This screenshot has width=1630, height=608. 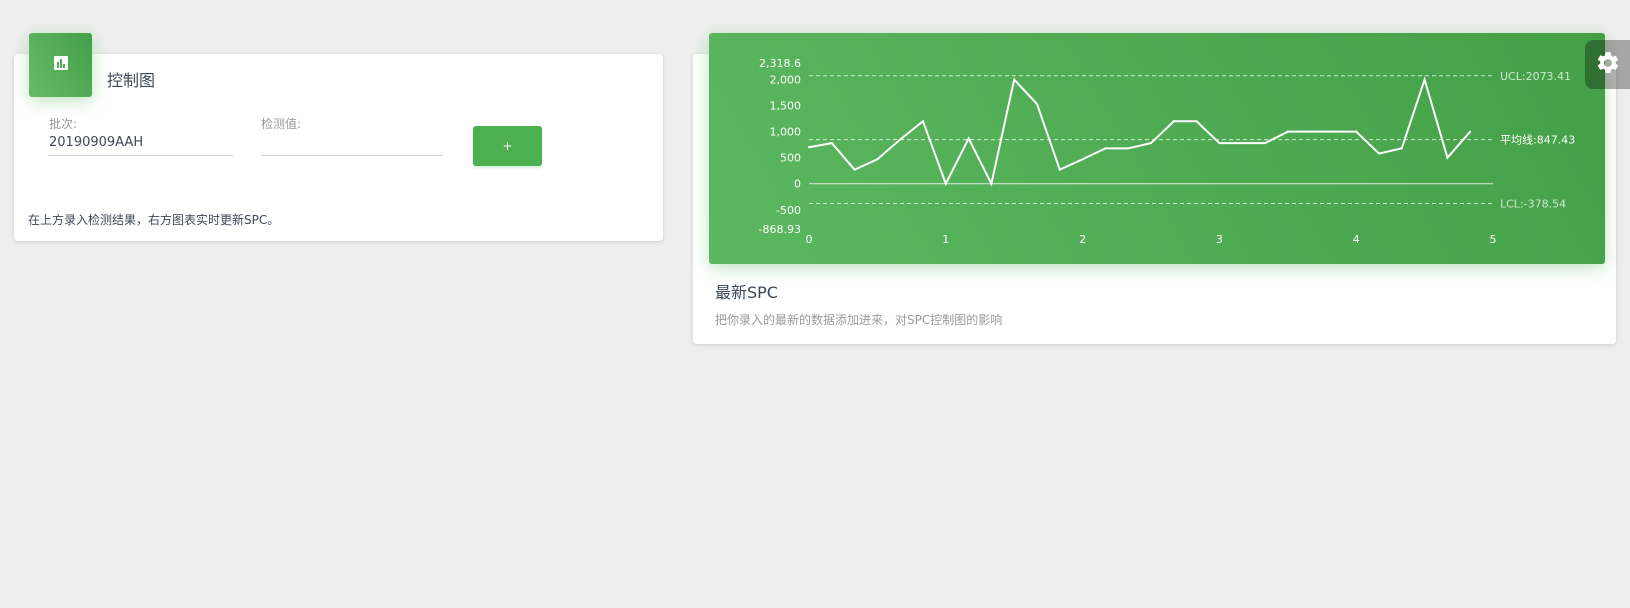 I want to click on measure-input, so click(x=352, y=142).